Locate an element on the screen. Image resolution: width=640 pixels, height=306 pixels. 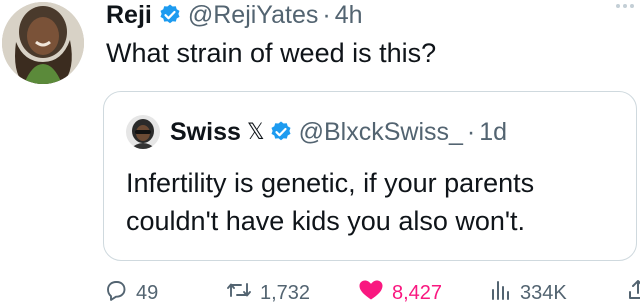
tweet-header: Reji @RejiYates · 4h is located at coordinates (234, 15).